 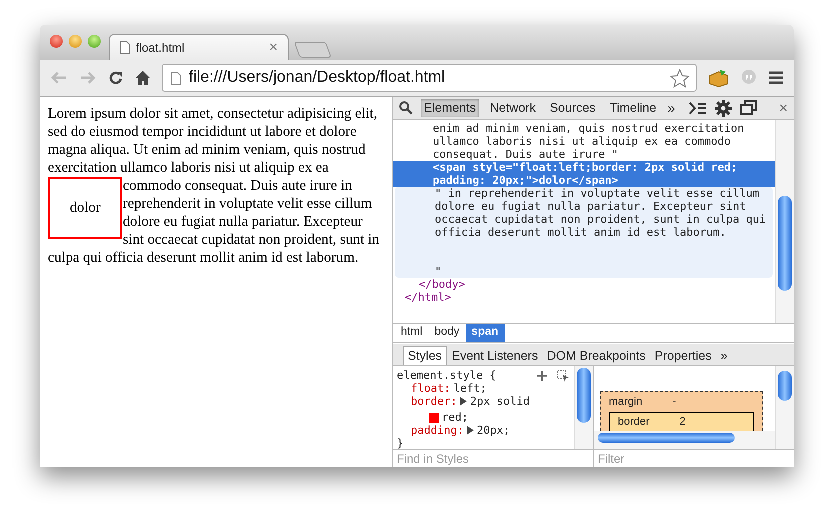 What do you see at coordinates (584, 174) in the screenshot?
I see `dom-node: <span style="float:left;border: 2px solid red; padding: 20px;">dolor</span>` at bounding box center [584, 174].